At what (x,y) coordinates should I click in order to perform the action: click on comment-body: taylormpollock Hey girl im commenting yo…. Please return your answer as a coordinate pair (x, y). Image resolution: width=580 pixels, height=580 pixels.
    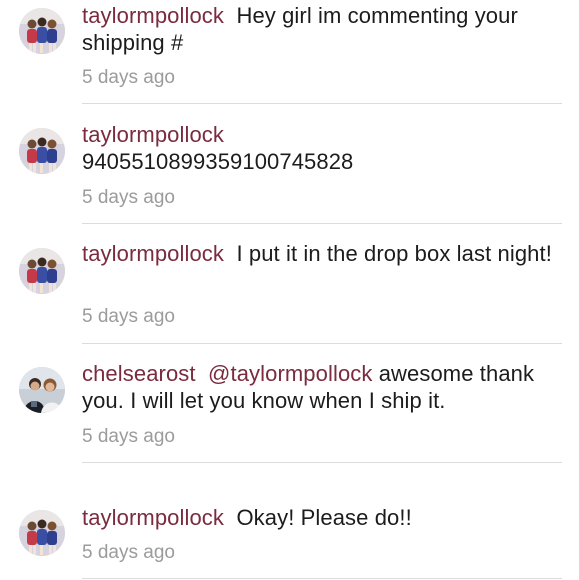
    Looking at the image, I should click on (317, 29).